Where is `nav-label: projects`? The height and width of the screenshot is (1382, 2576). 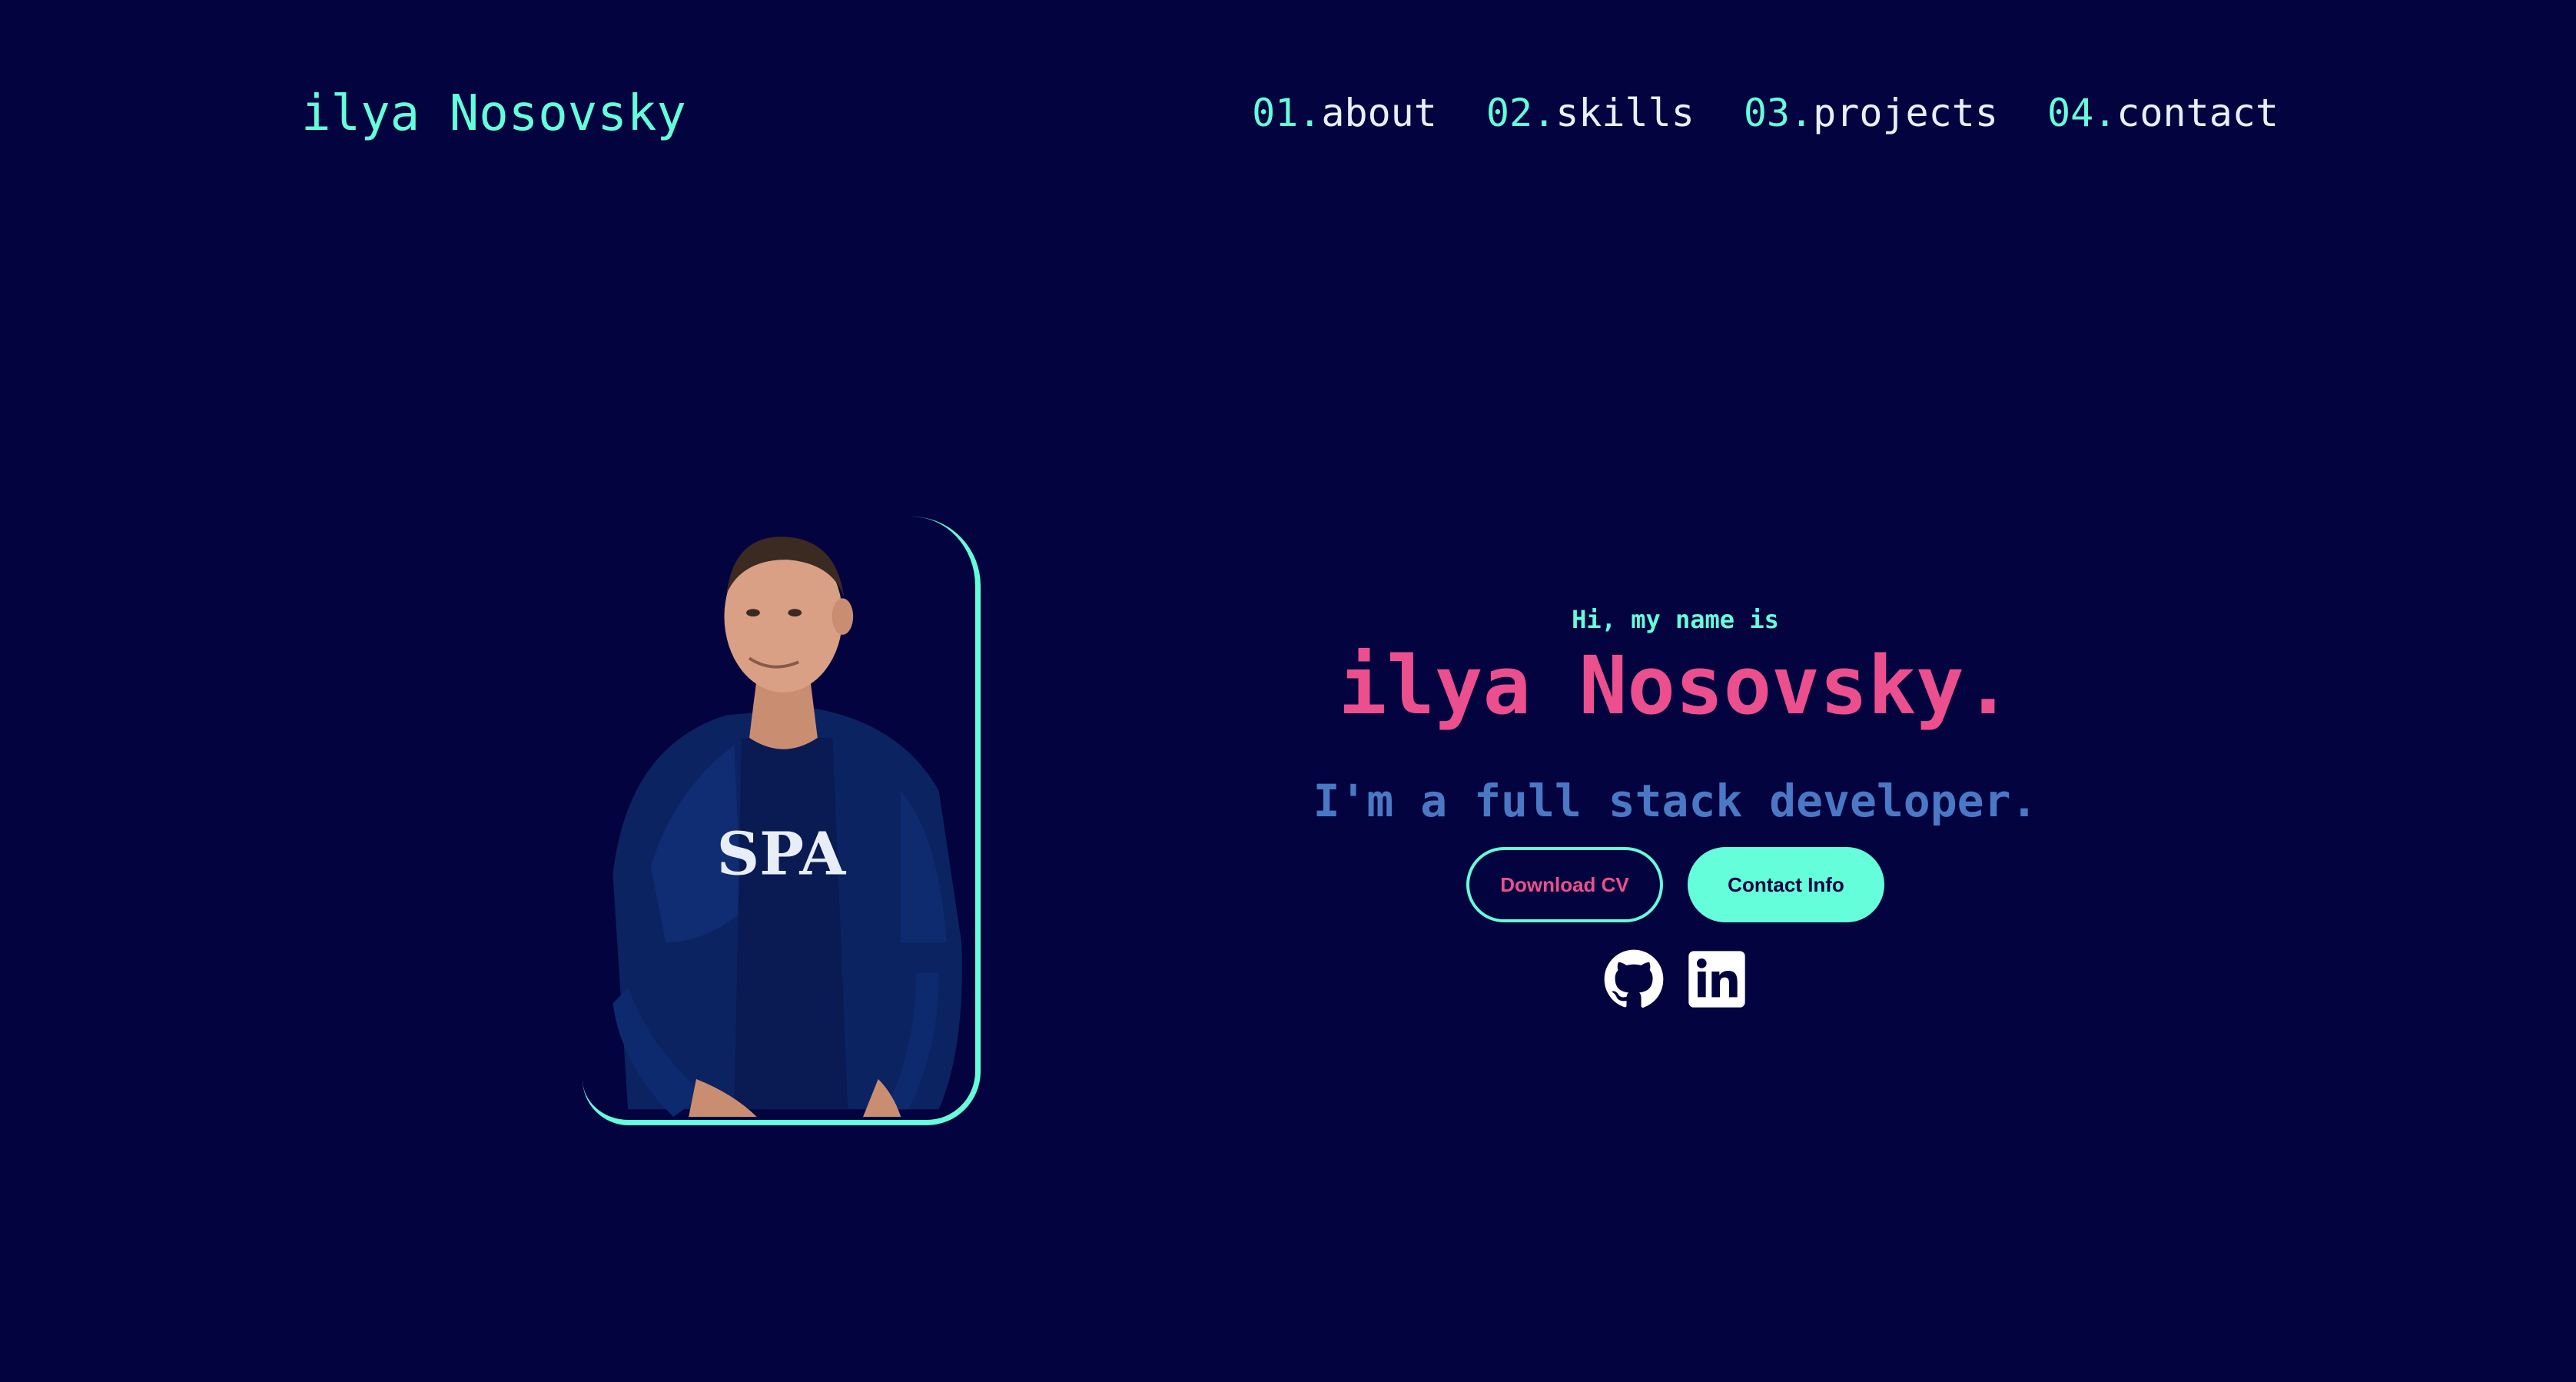
nav-label: projects is located at coordinates (1906, 113).